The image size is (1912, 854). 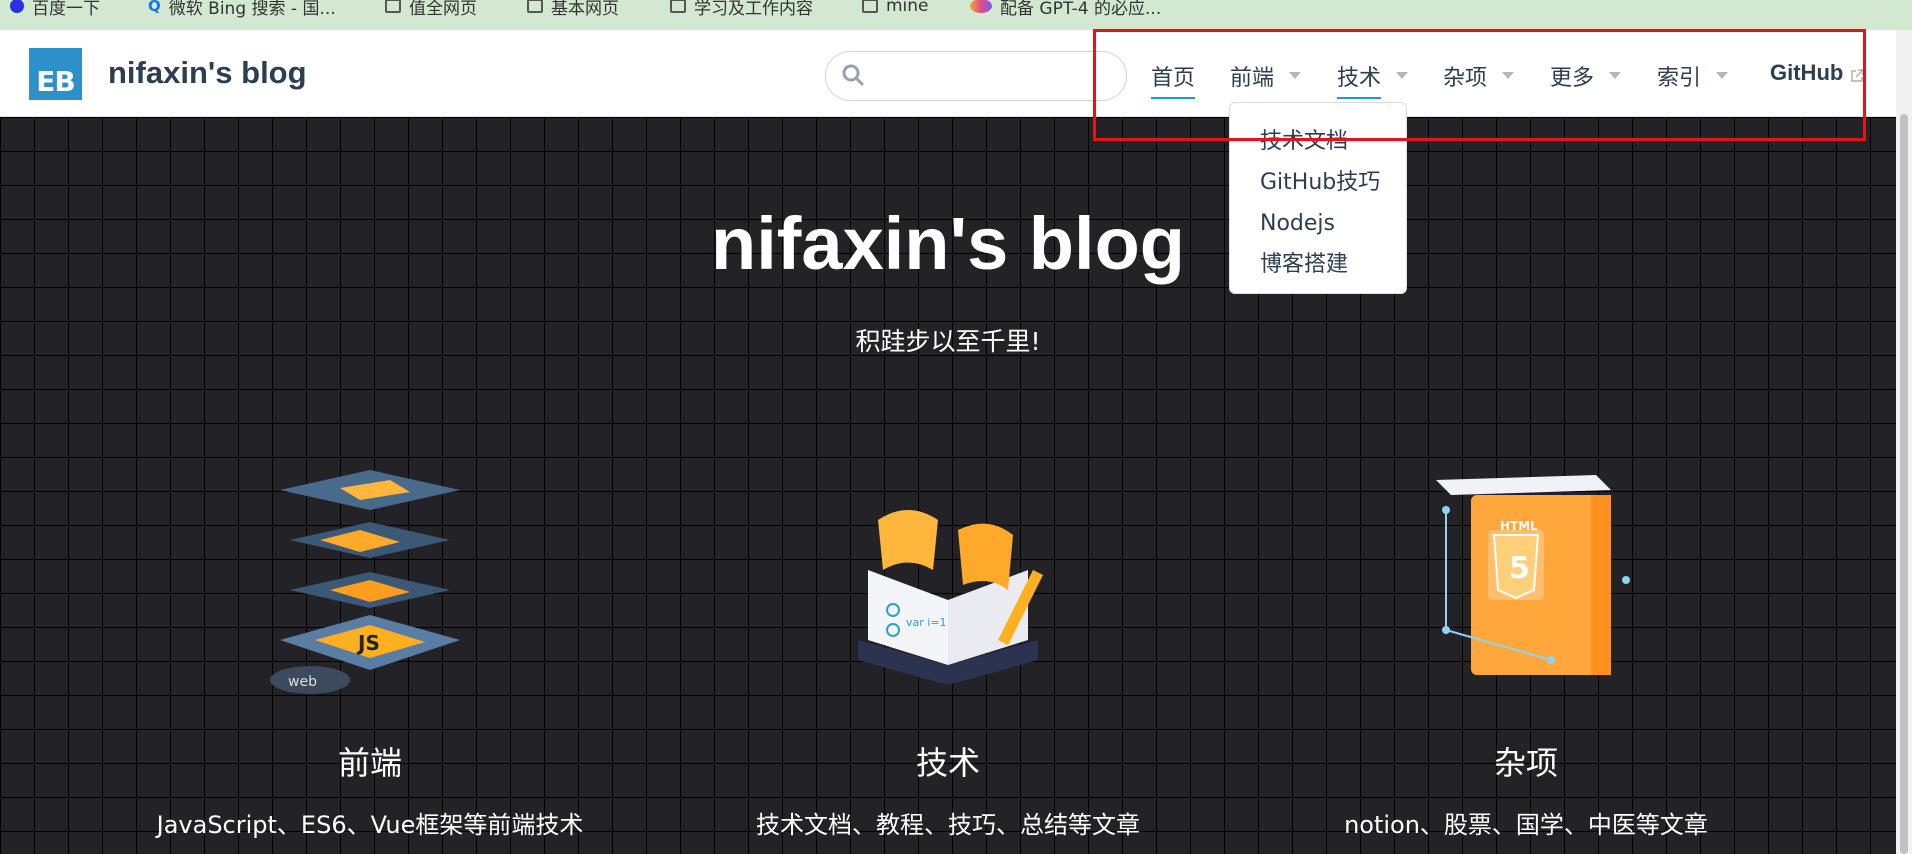 I want to click on feature-title: 技术, so click(x=947, y=763).